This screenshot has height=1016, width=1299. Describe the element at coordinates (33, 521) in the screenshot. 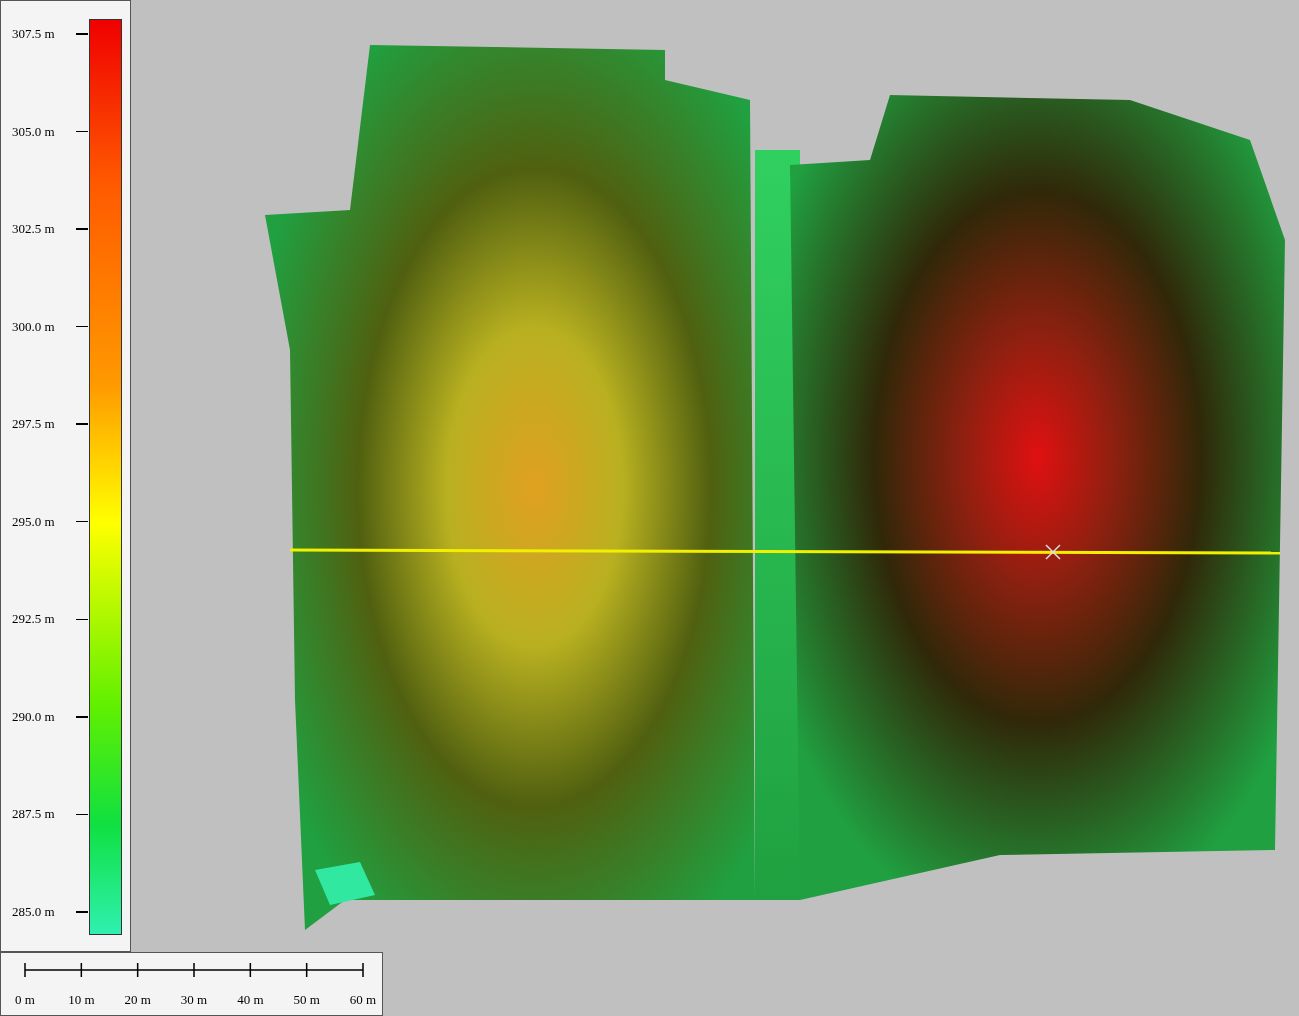

I see `elevation-label: 295.0 m` at that location.